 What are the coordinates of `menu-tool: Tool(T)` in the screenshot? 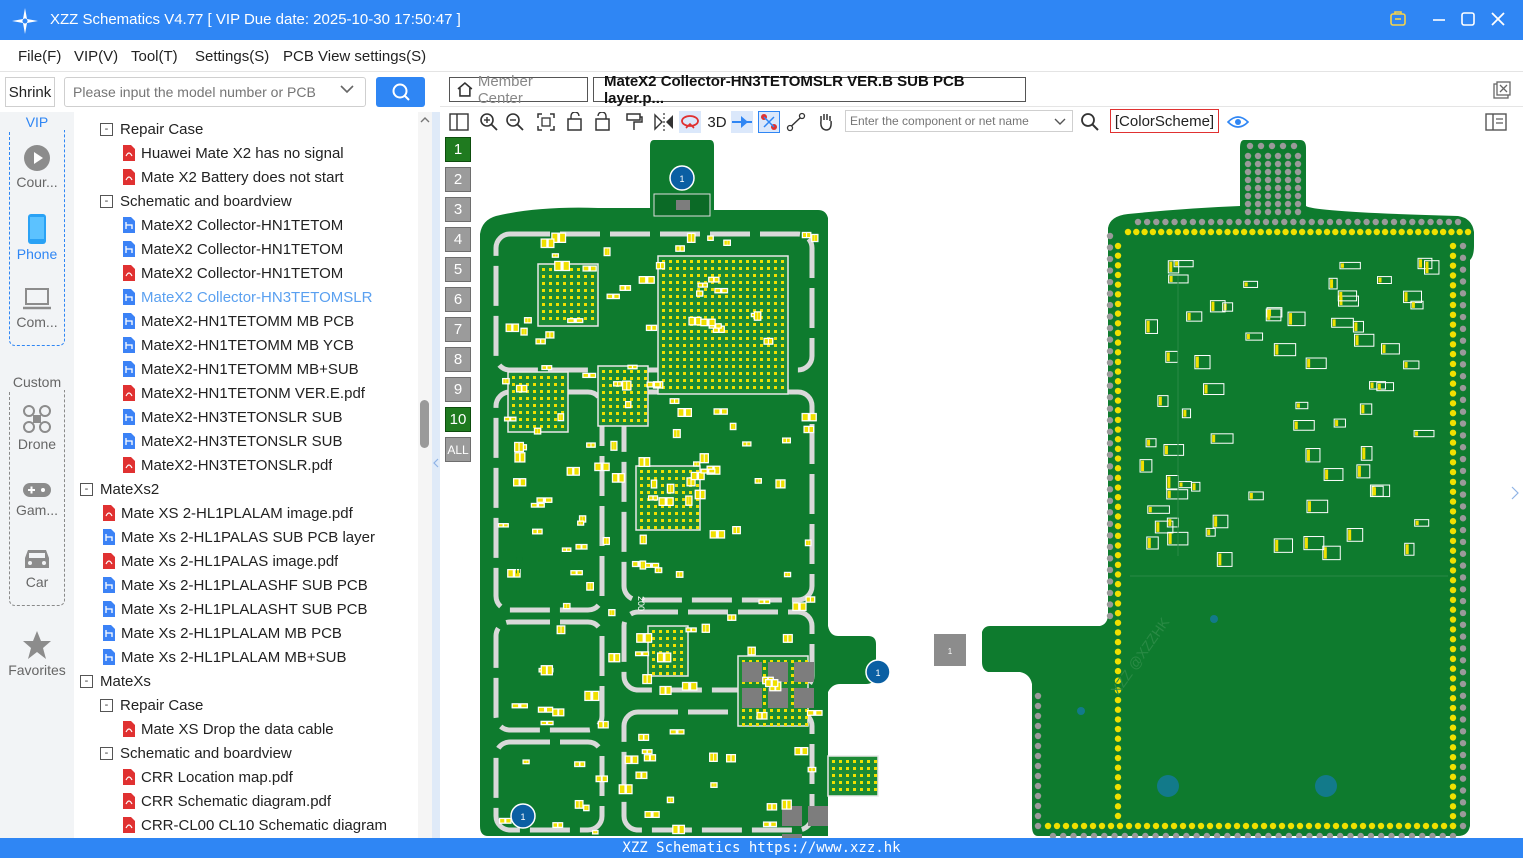 It's located at (154, 56).